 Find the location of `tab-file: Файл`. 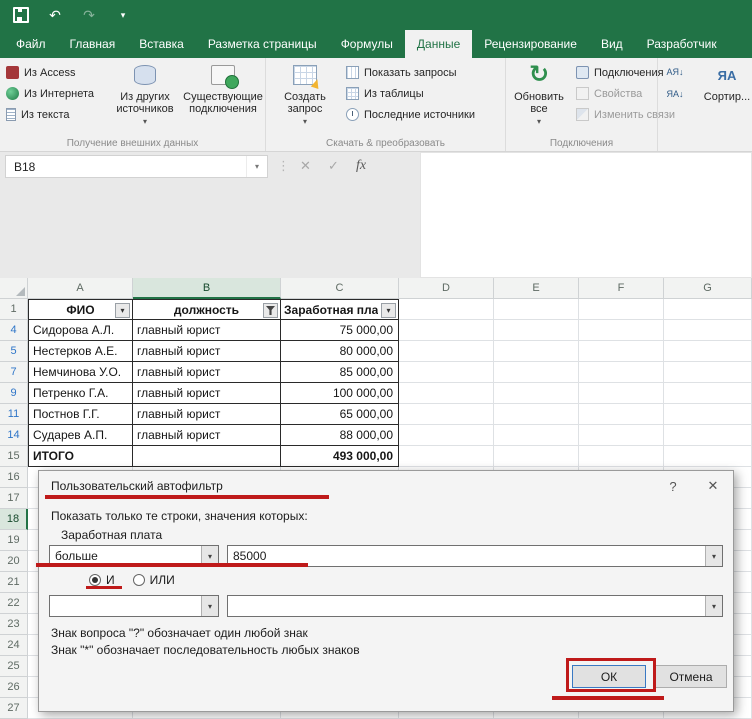

tab-file: Файл is located at coordinates (31, 44).